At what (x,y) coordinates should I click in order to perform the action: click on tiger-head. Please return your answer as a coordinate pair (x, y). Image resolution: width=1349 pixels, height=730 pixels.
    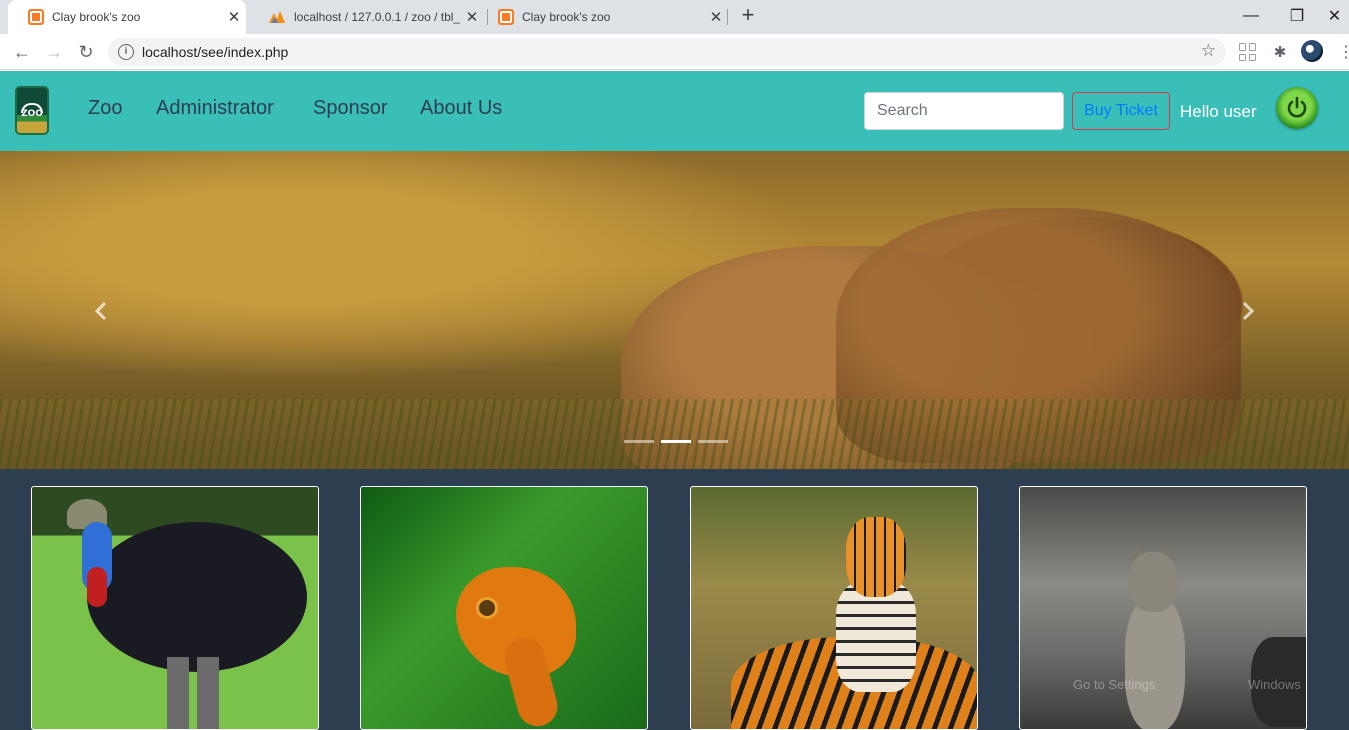
    Looking at the image, I should click on (876, 557).